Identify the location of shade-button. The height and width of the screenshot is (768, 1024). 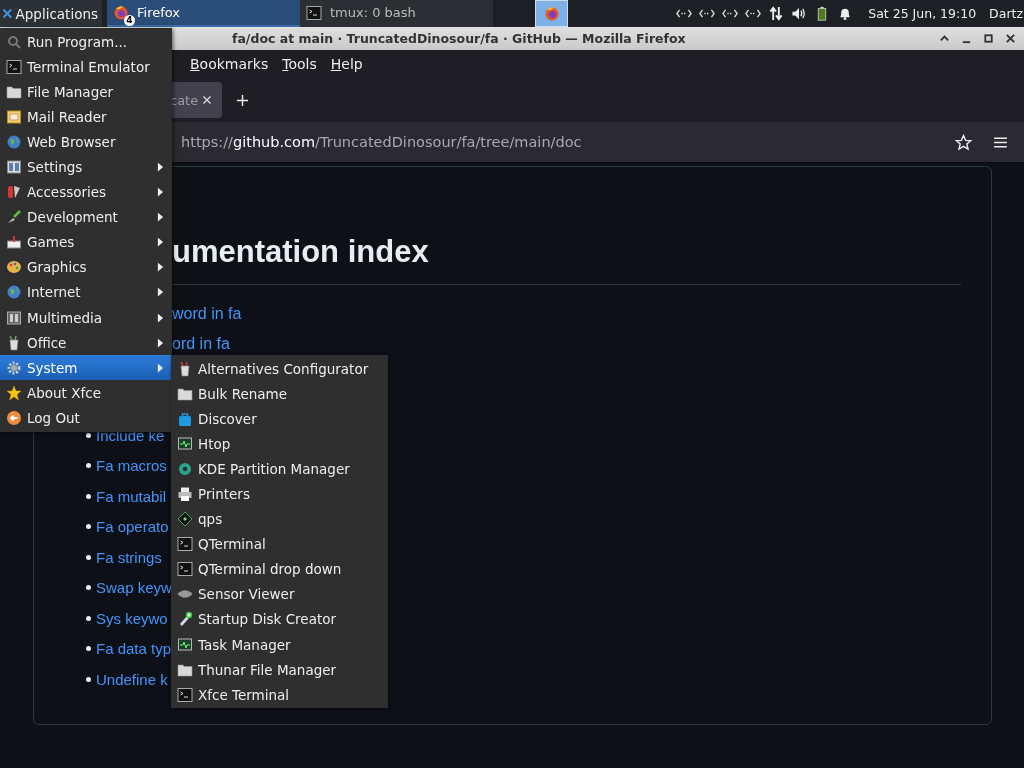
(944, 38).